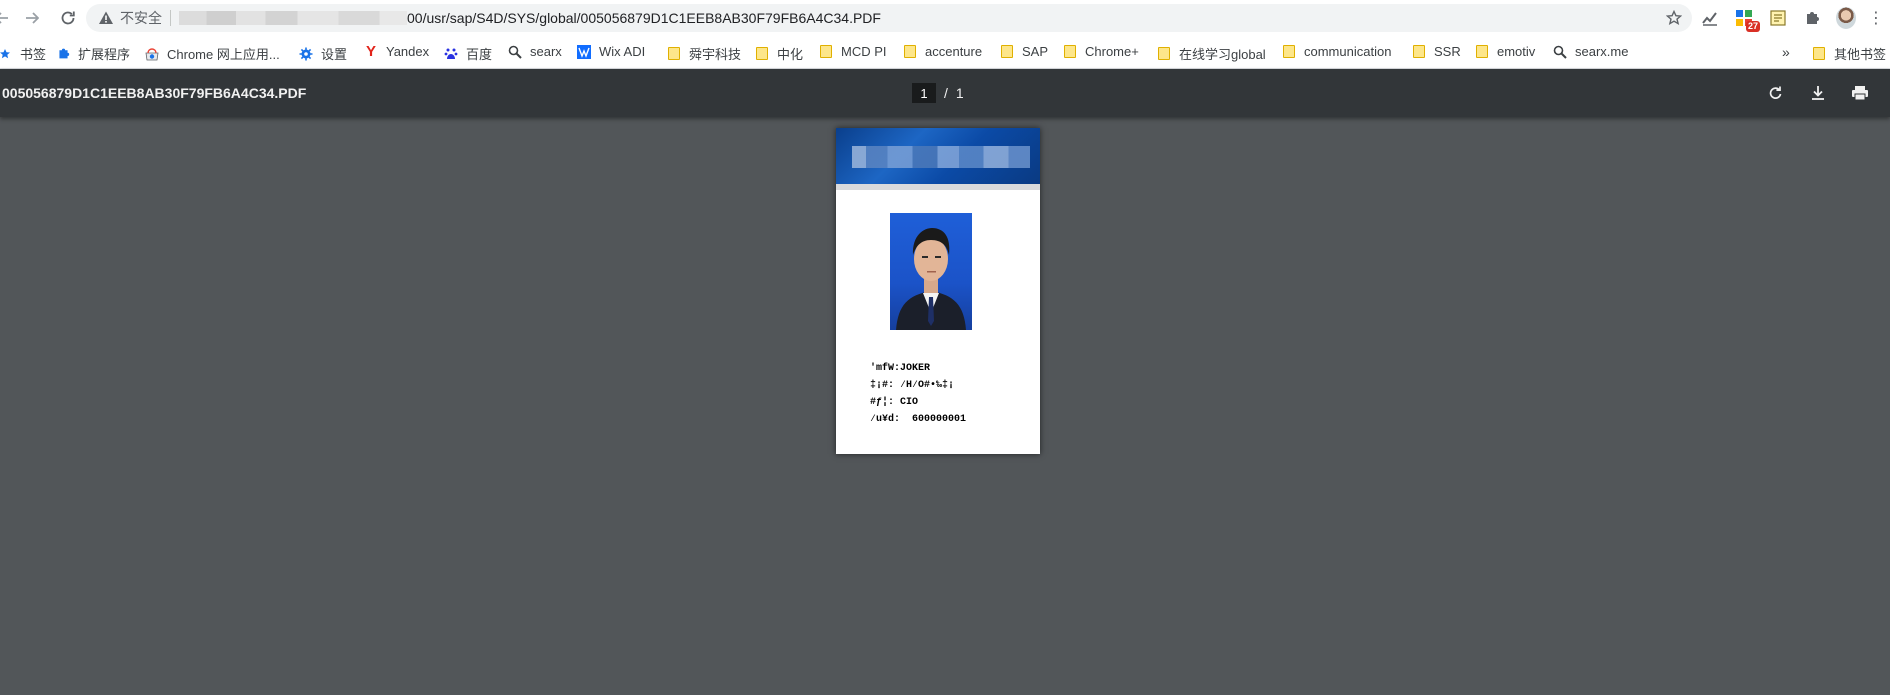 The image size is (1890, 695). What do you see at coordinates (938, 187) in the screenshot?
I see `header-divider` at bounding box center [938, 187].